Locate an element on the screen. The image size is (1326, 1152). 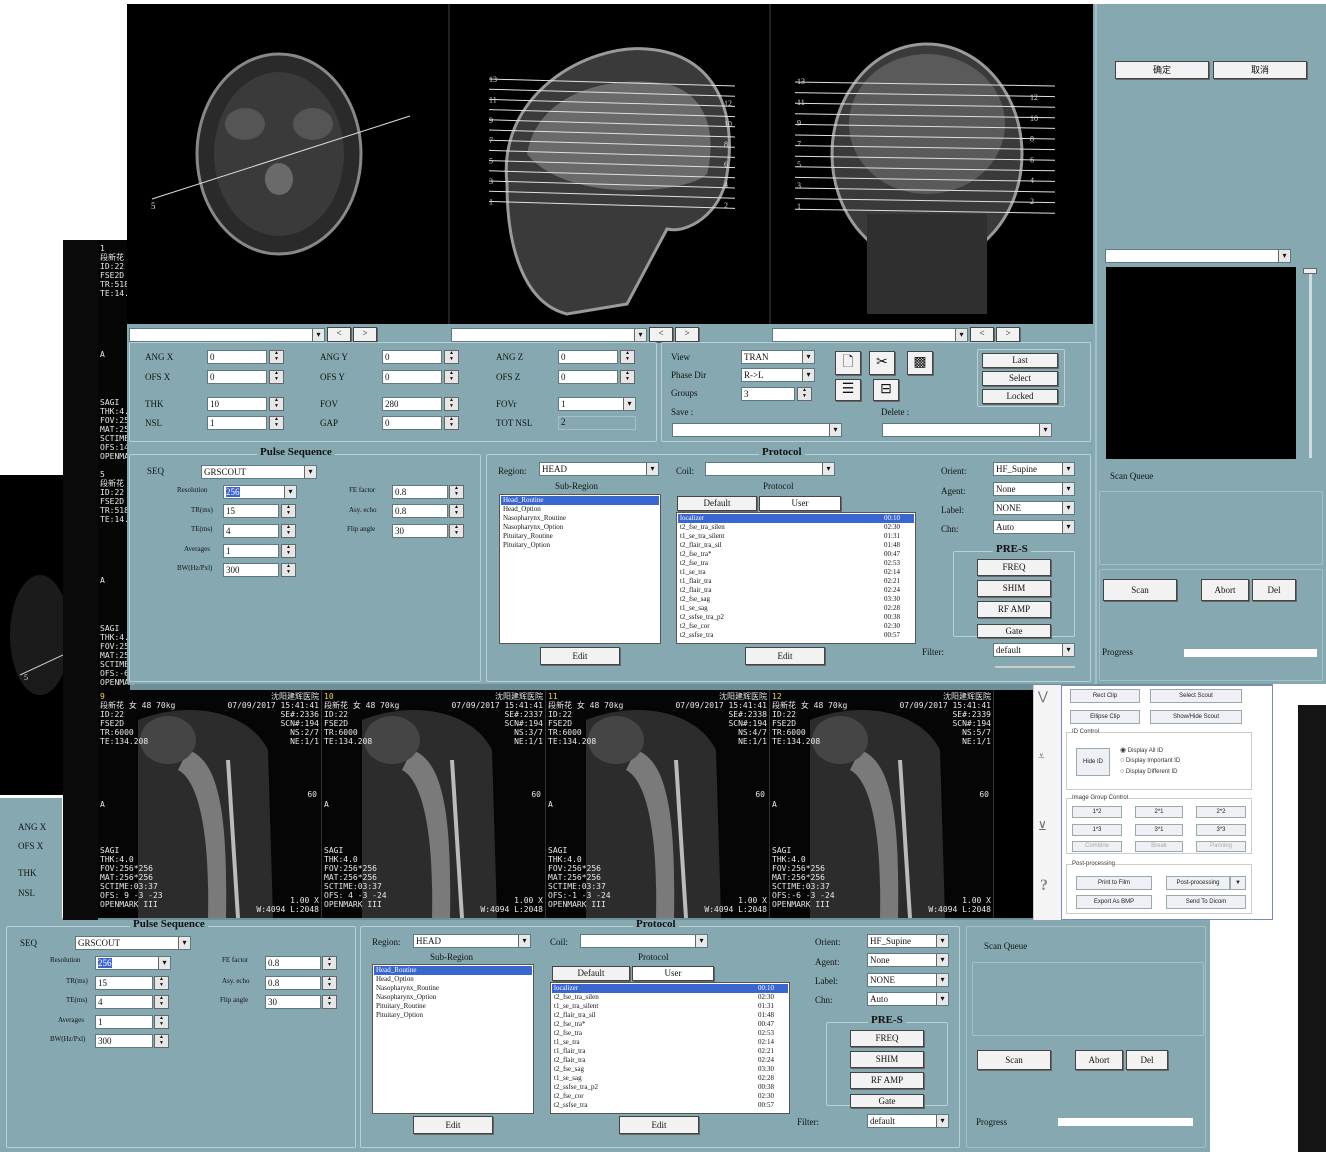
scan-button: Scan is located at coordinates (1140, 590).